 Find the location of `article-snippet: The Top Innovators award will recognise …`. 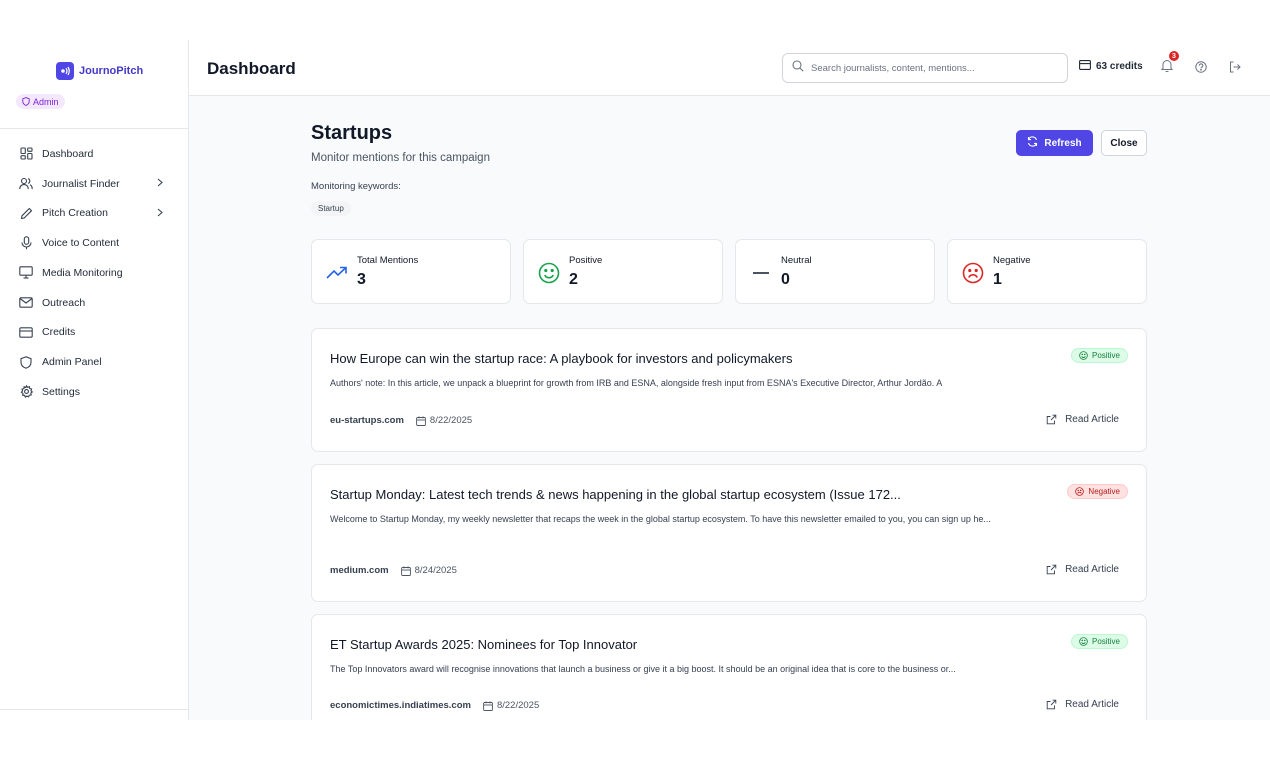

article-snippet: The Top Innovators award will recognise … is located at coordinates (643, 669).